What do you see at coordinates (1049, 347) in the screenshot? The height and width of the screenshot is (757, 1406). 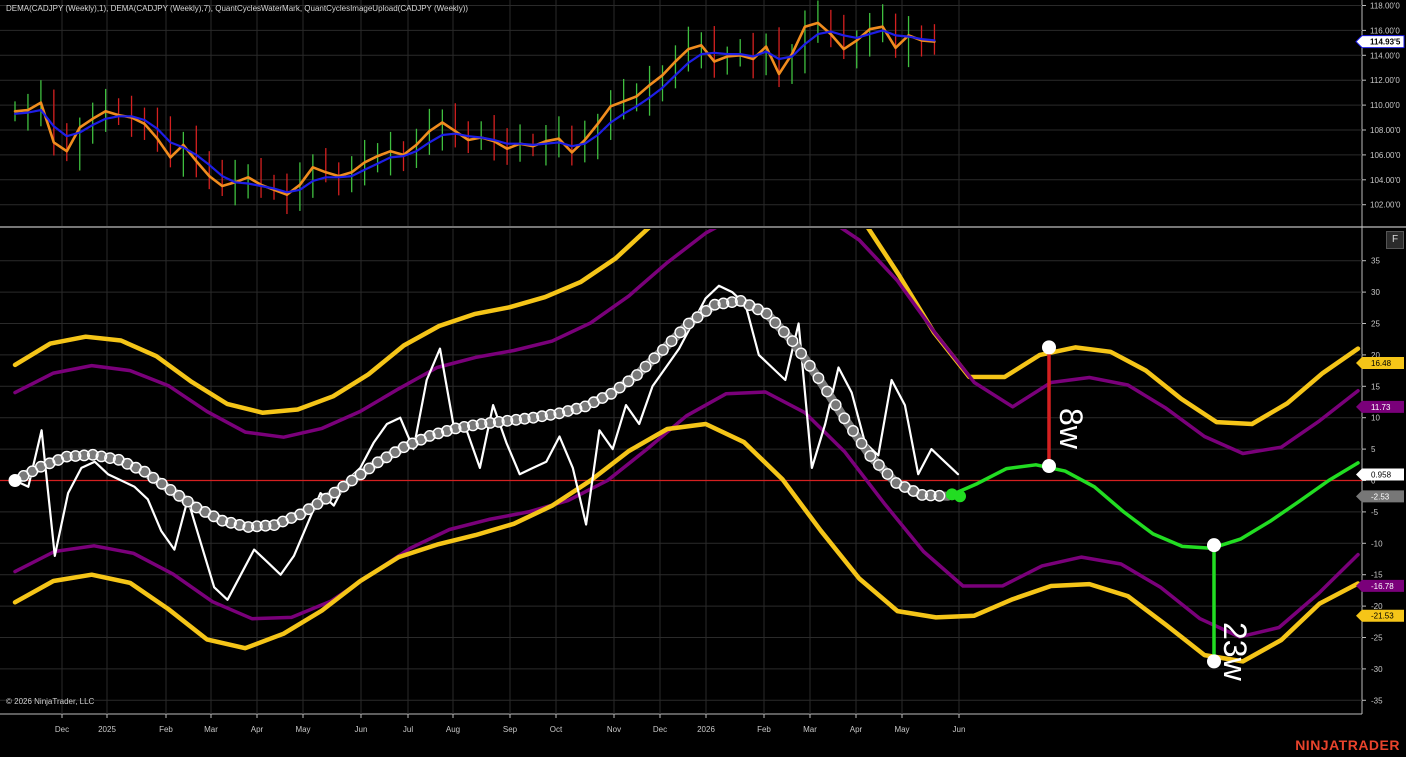 I see `8w-marker-top` at bounding box center [1049, 347].